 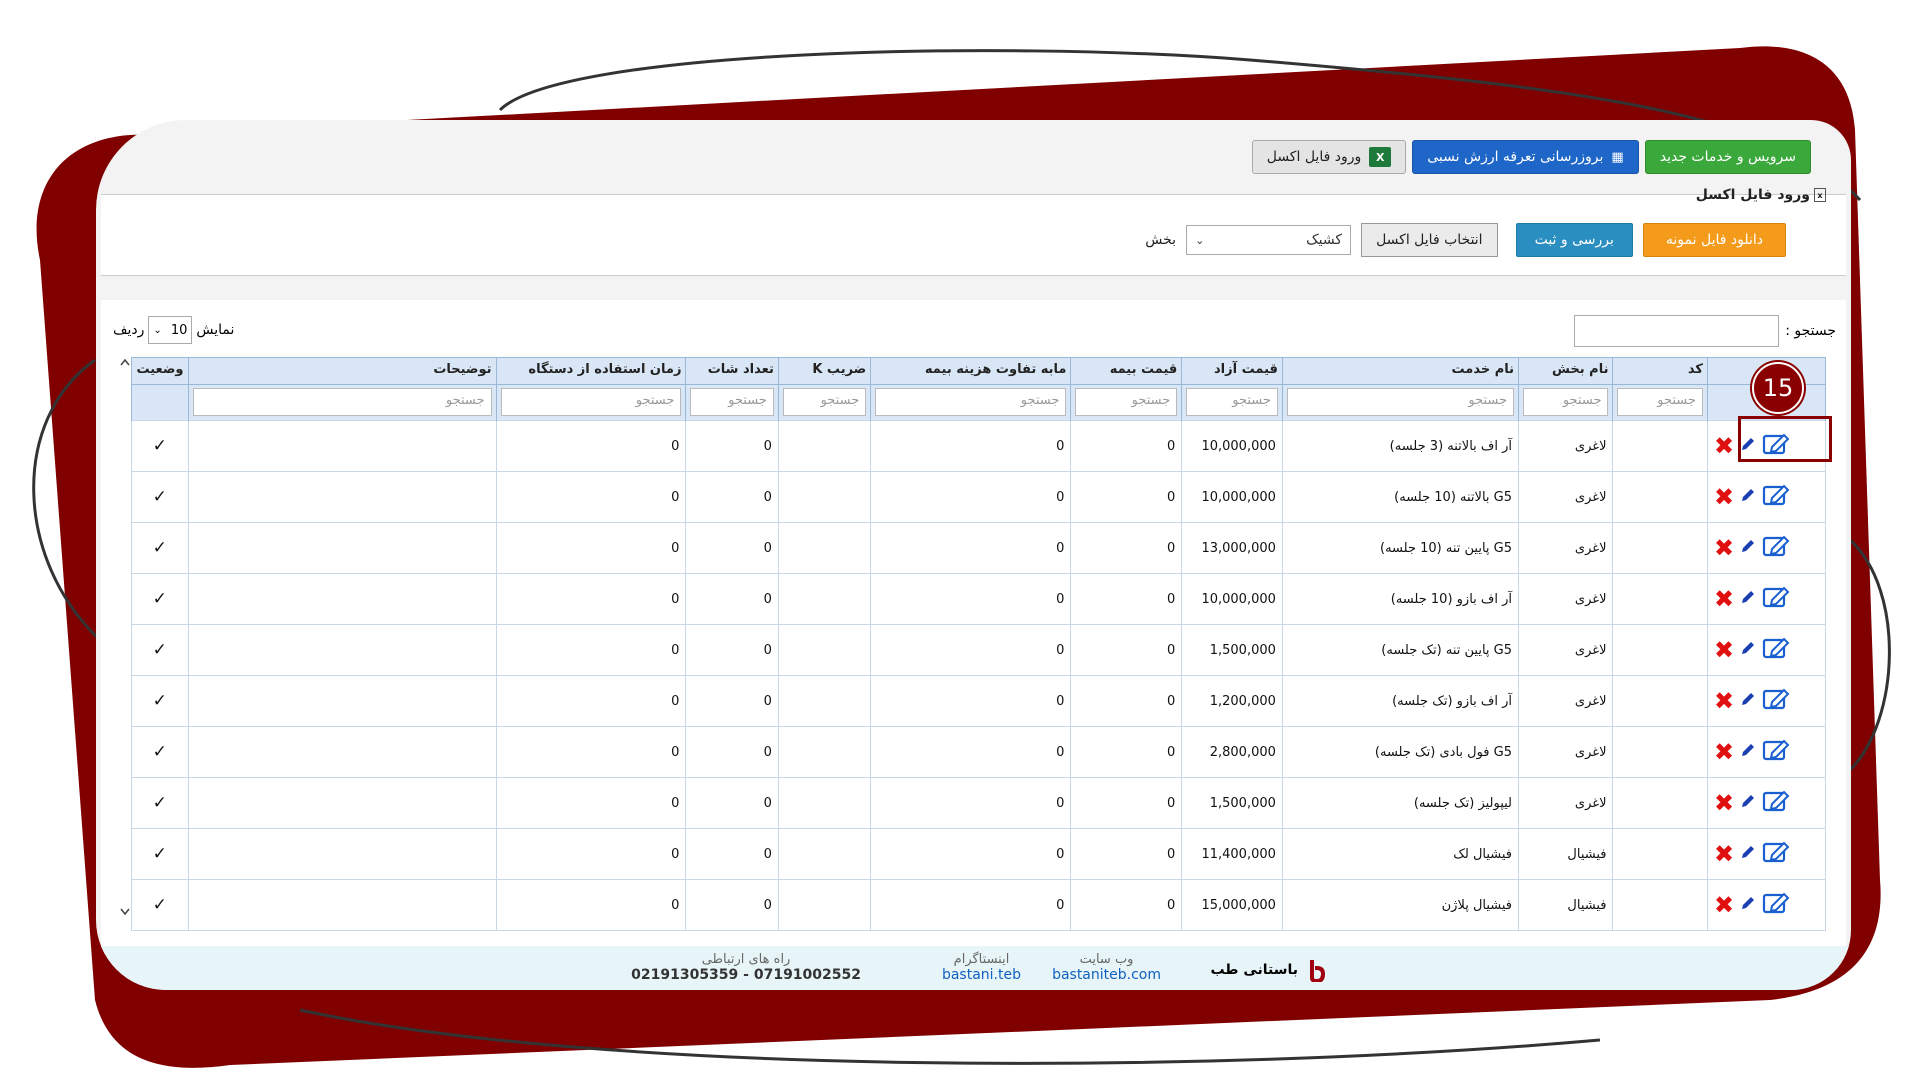 What do you see at coordinates (1752, 195) in the screenshot?
I see `import-panel-title-text: ورود فایل اکسل` at bounding box center [1752, 195].